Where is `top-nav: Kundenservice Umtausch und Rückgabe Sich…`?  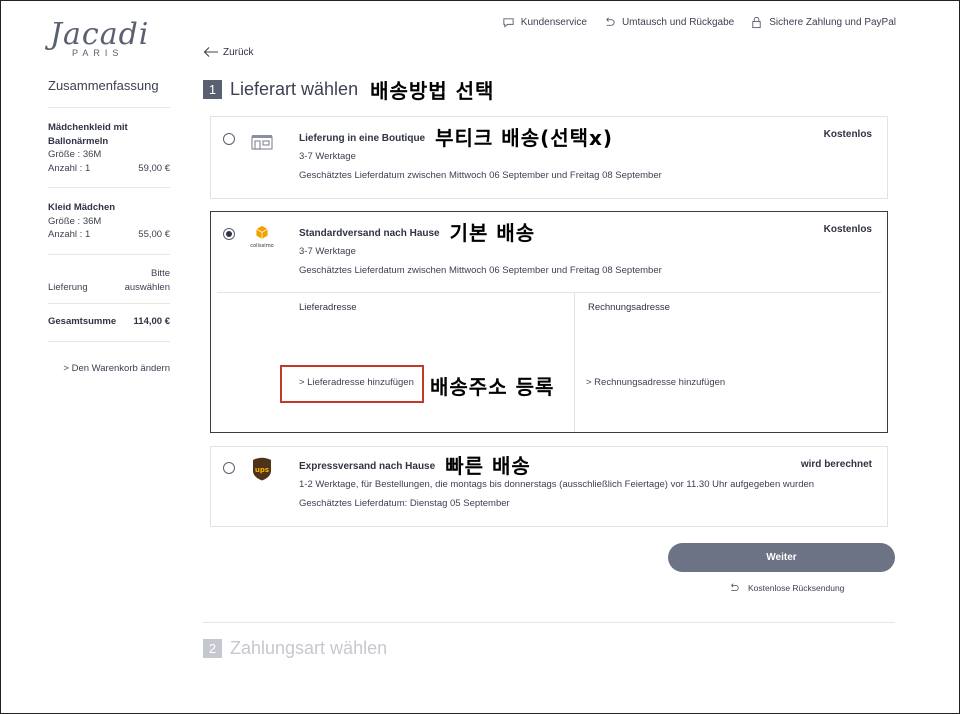 top-nav: Kundenservice Umtausch und Rückgabe Sich… is located at coordinates (699, 22).